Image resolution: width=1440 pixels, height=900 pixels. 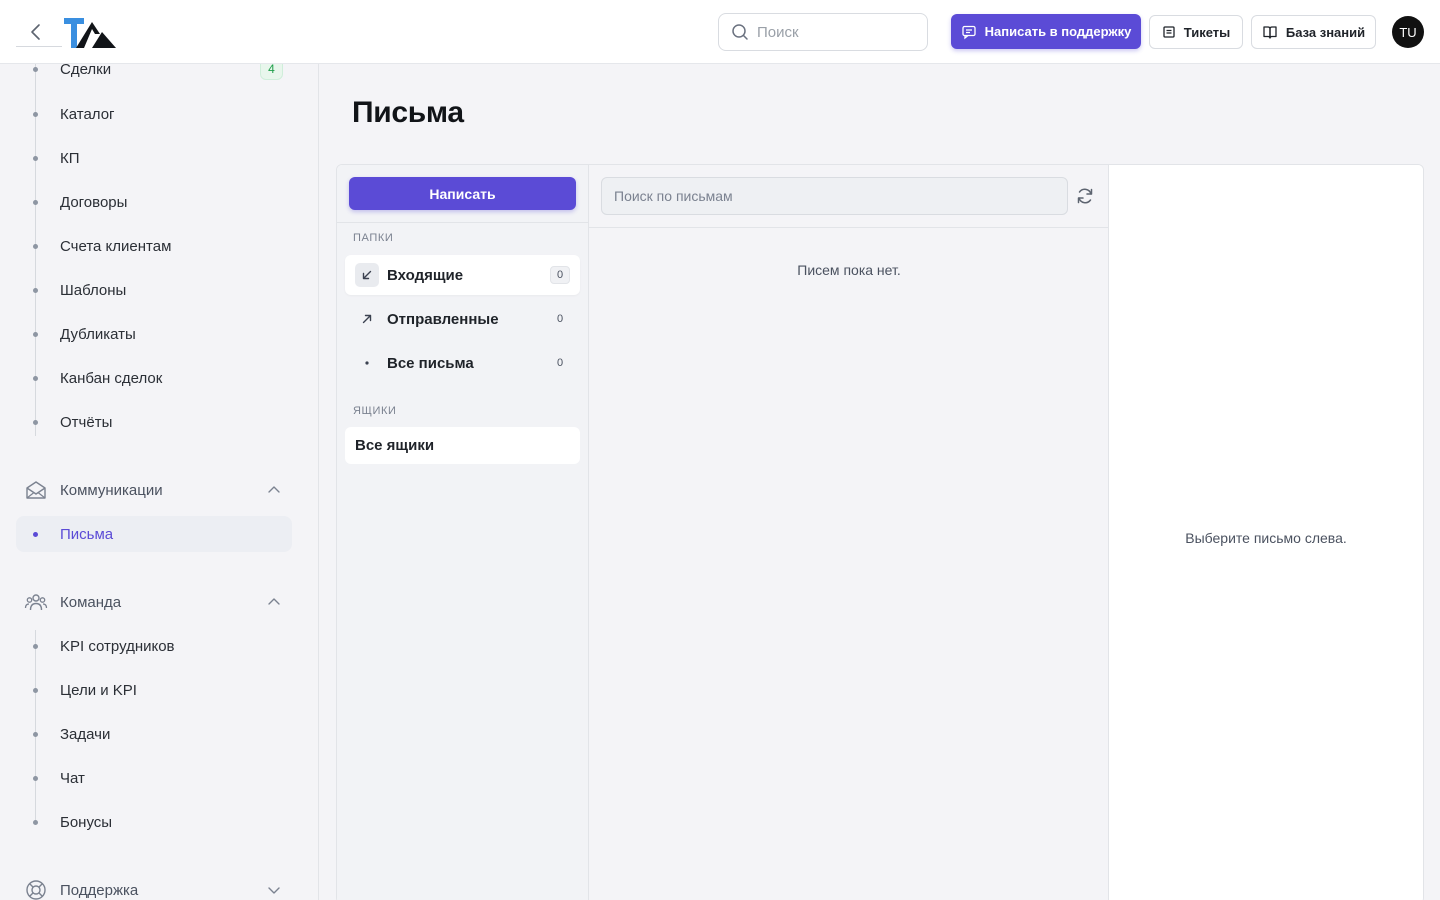 I want to click on sidebar-item-templates: Шаблоны, so click(x=150, y=290).